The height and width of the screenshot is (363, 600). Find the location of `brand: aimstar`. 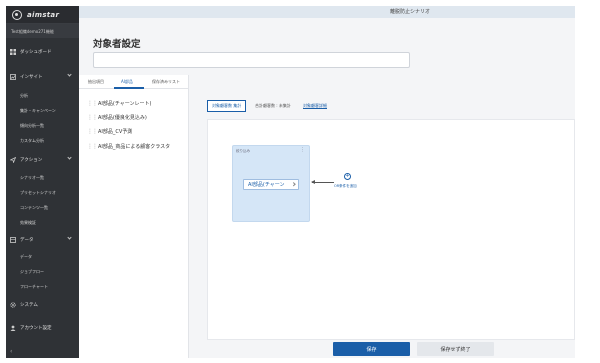

brand: aimstar is located at coordinates (42, 15).